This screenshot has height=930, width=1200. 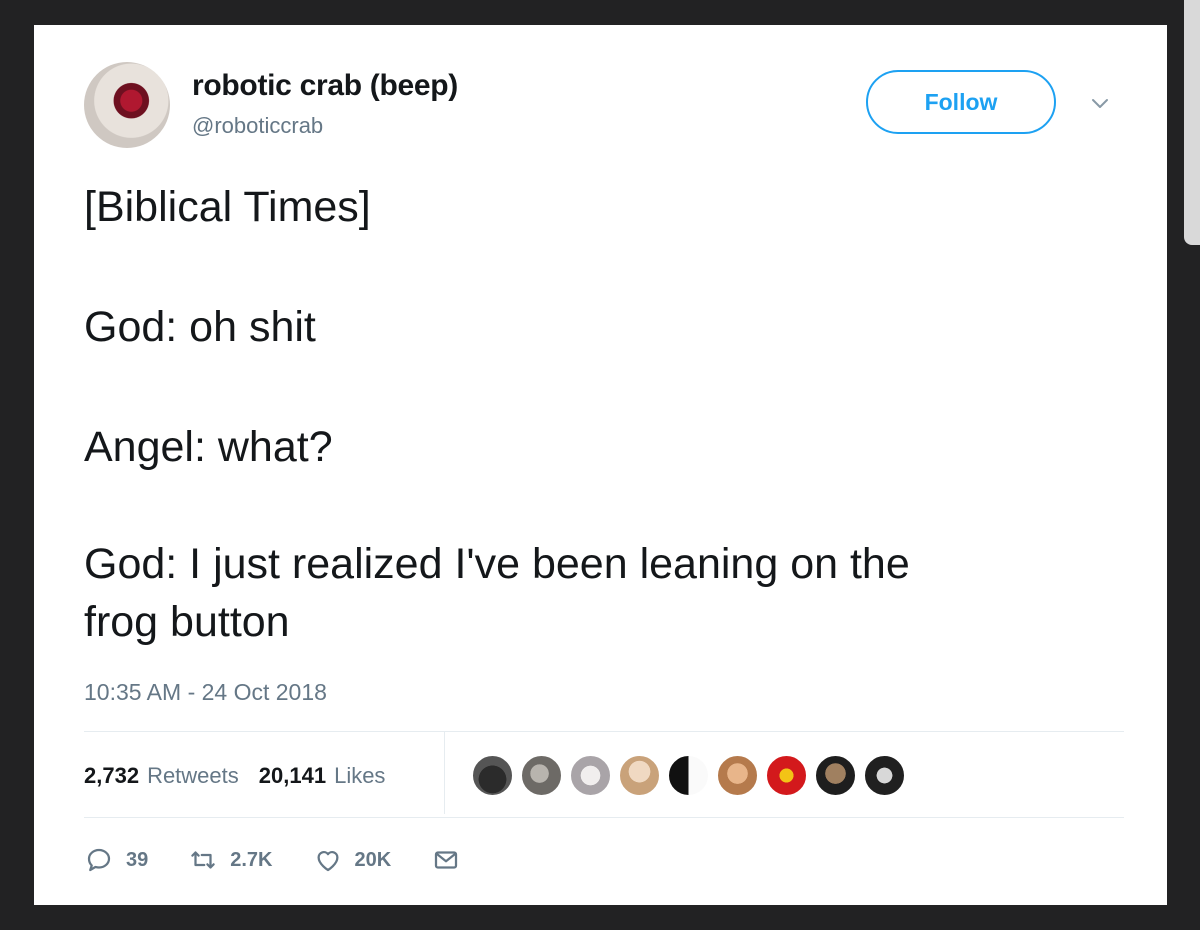 What do you see at coordinates (203, 860) in the screenshot?
I see `retweet-icon` at bounding box center [203, 860].